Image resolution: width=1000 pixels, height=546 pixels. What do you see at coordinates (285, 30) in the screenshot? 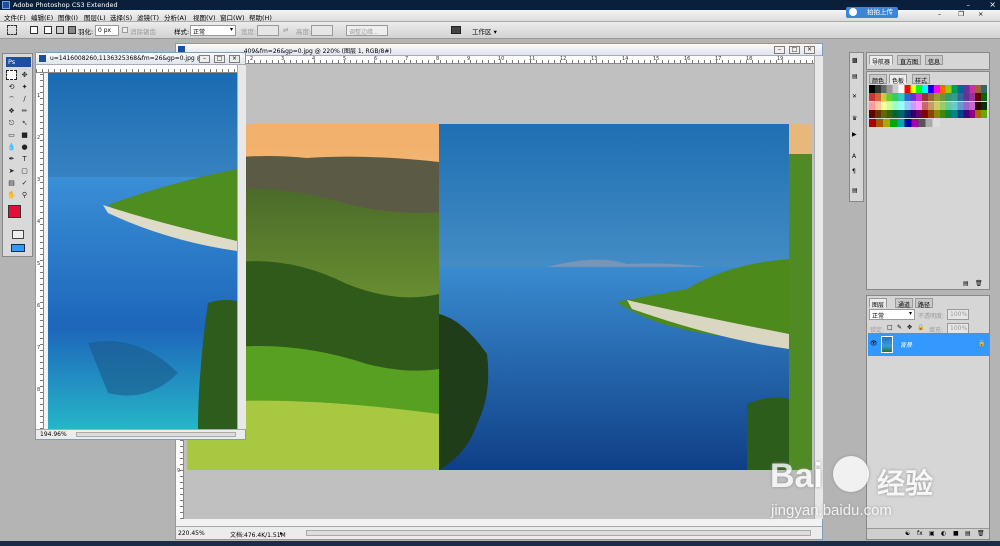
I see `swap-icon: ⇄` at bounding box center [285, 30].